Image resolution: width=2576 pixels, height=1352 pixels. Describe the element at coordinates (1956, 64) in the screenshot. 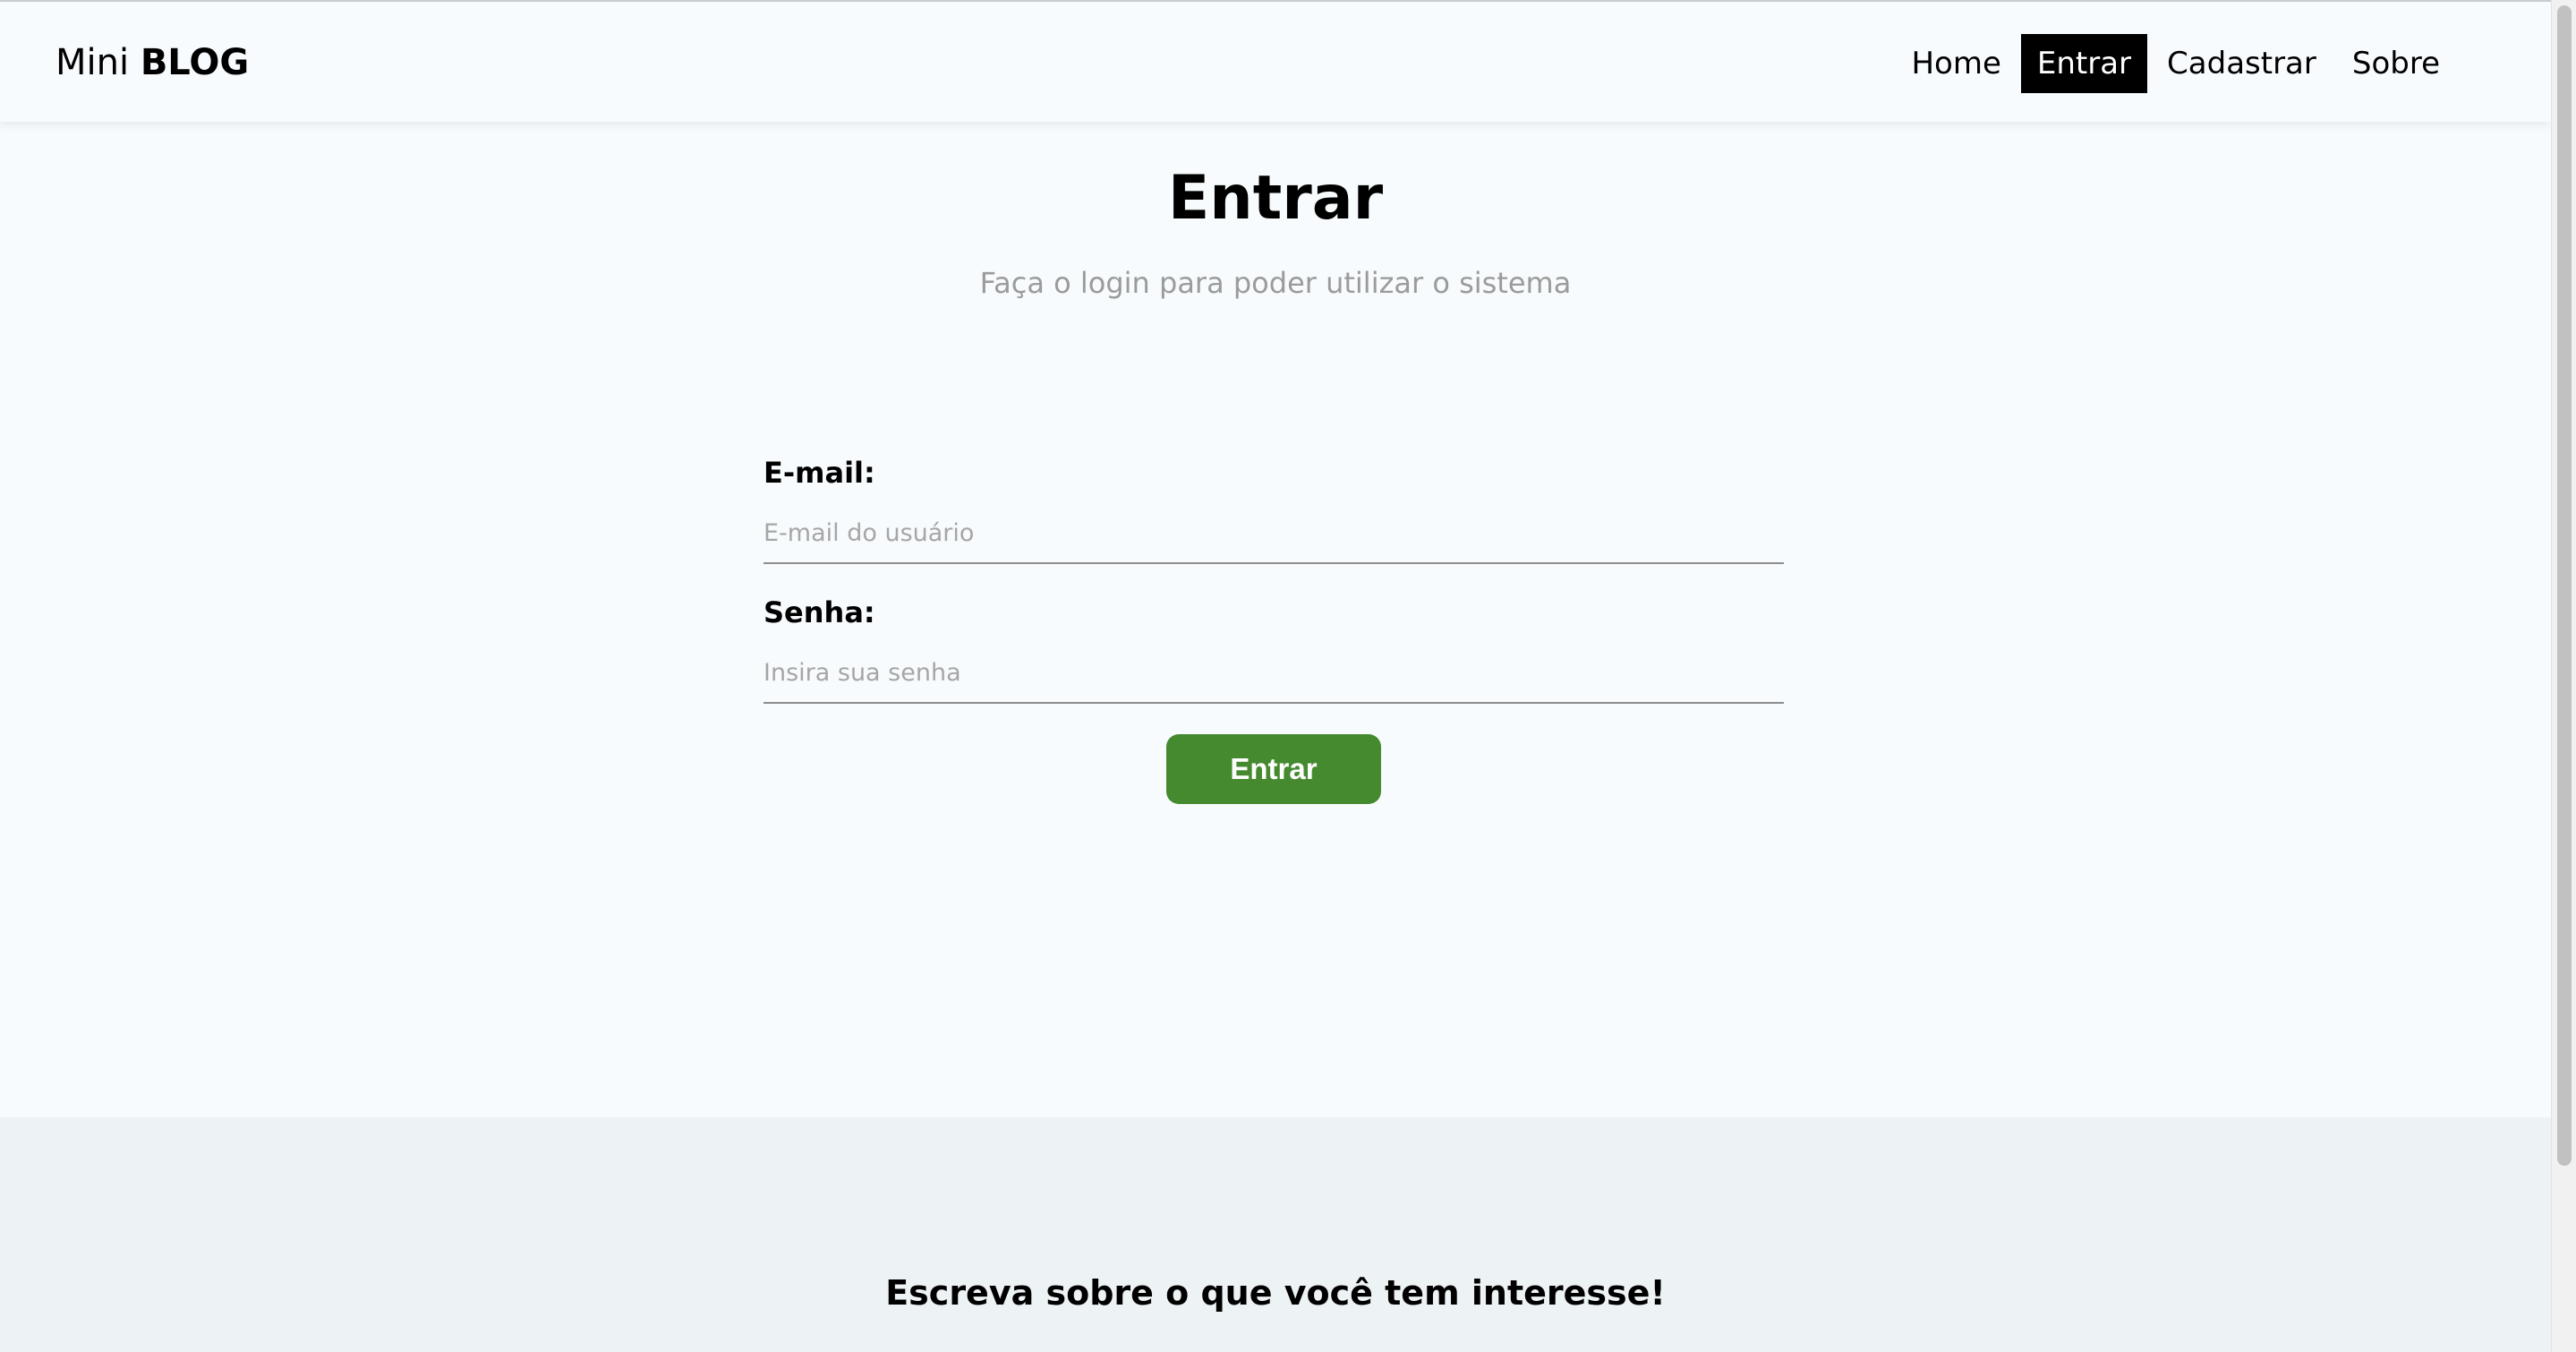

I see `nav-link-home: Home` at that location.